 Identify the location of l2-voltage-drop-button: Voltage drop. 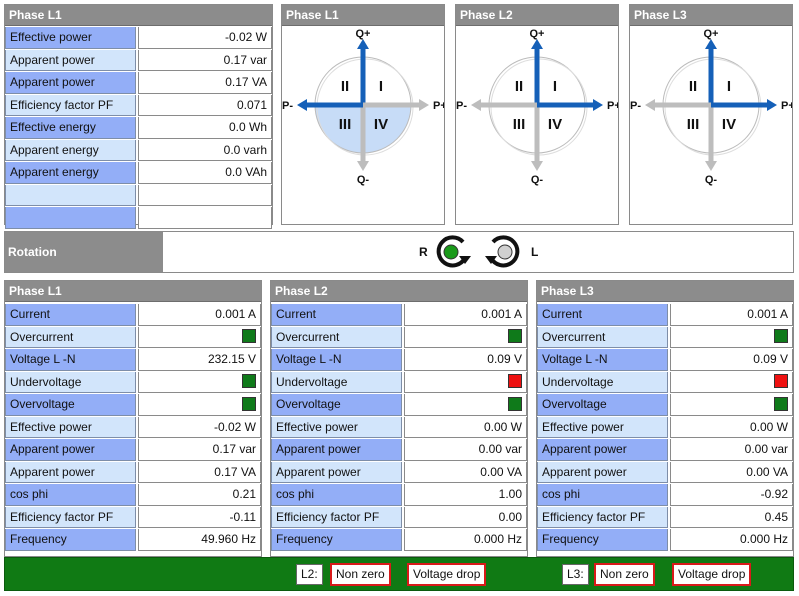
(447, 574).